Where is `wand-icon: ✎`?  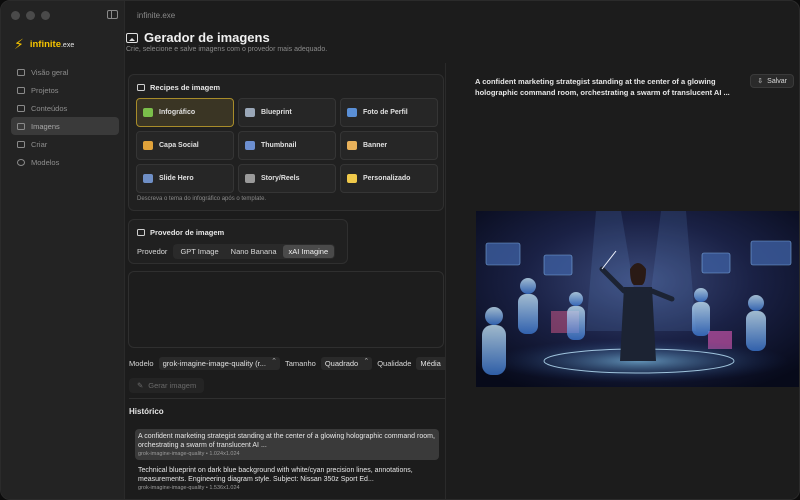 wand-icon: ✎ is located at coordinates (140, 385).